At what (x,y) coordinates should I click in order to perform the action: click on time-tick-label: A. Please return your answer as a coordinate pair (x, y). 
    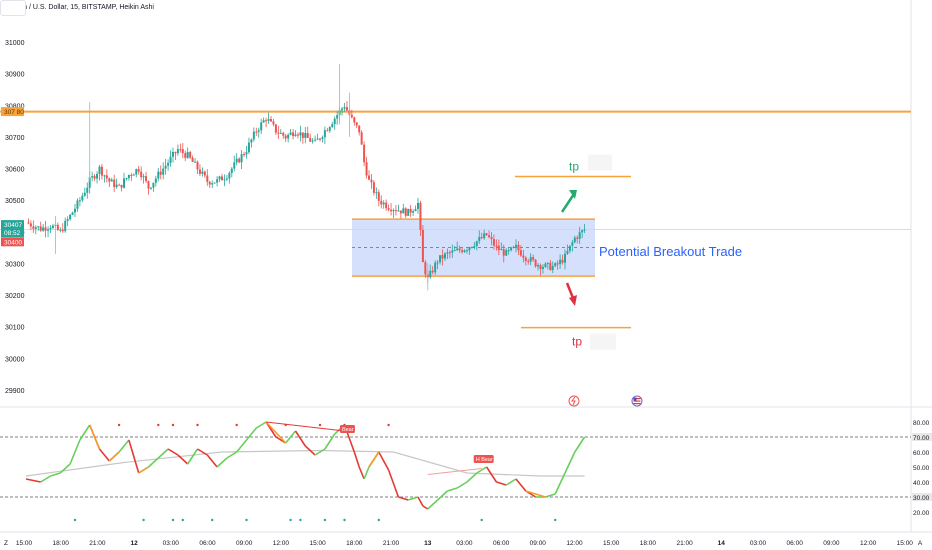
    Looking at the image, I should click on (920, 543).